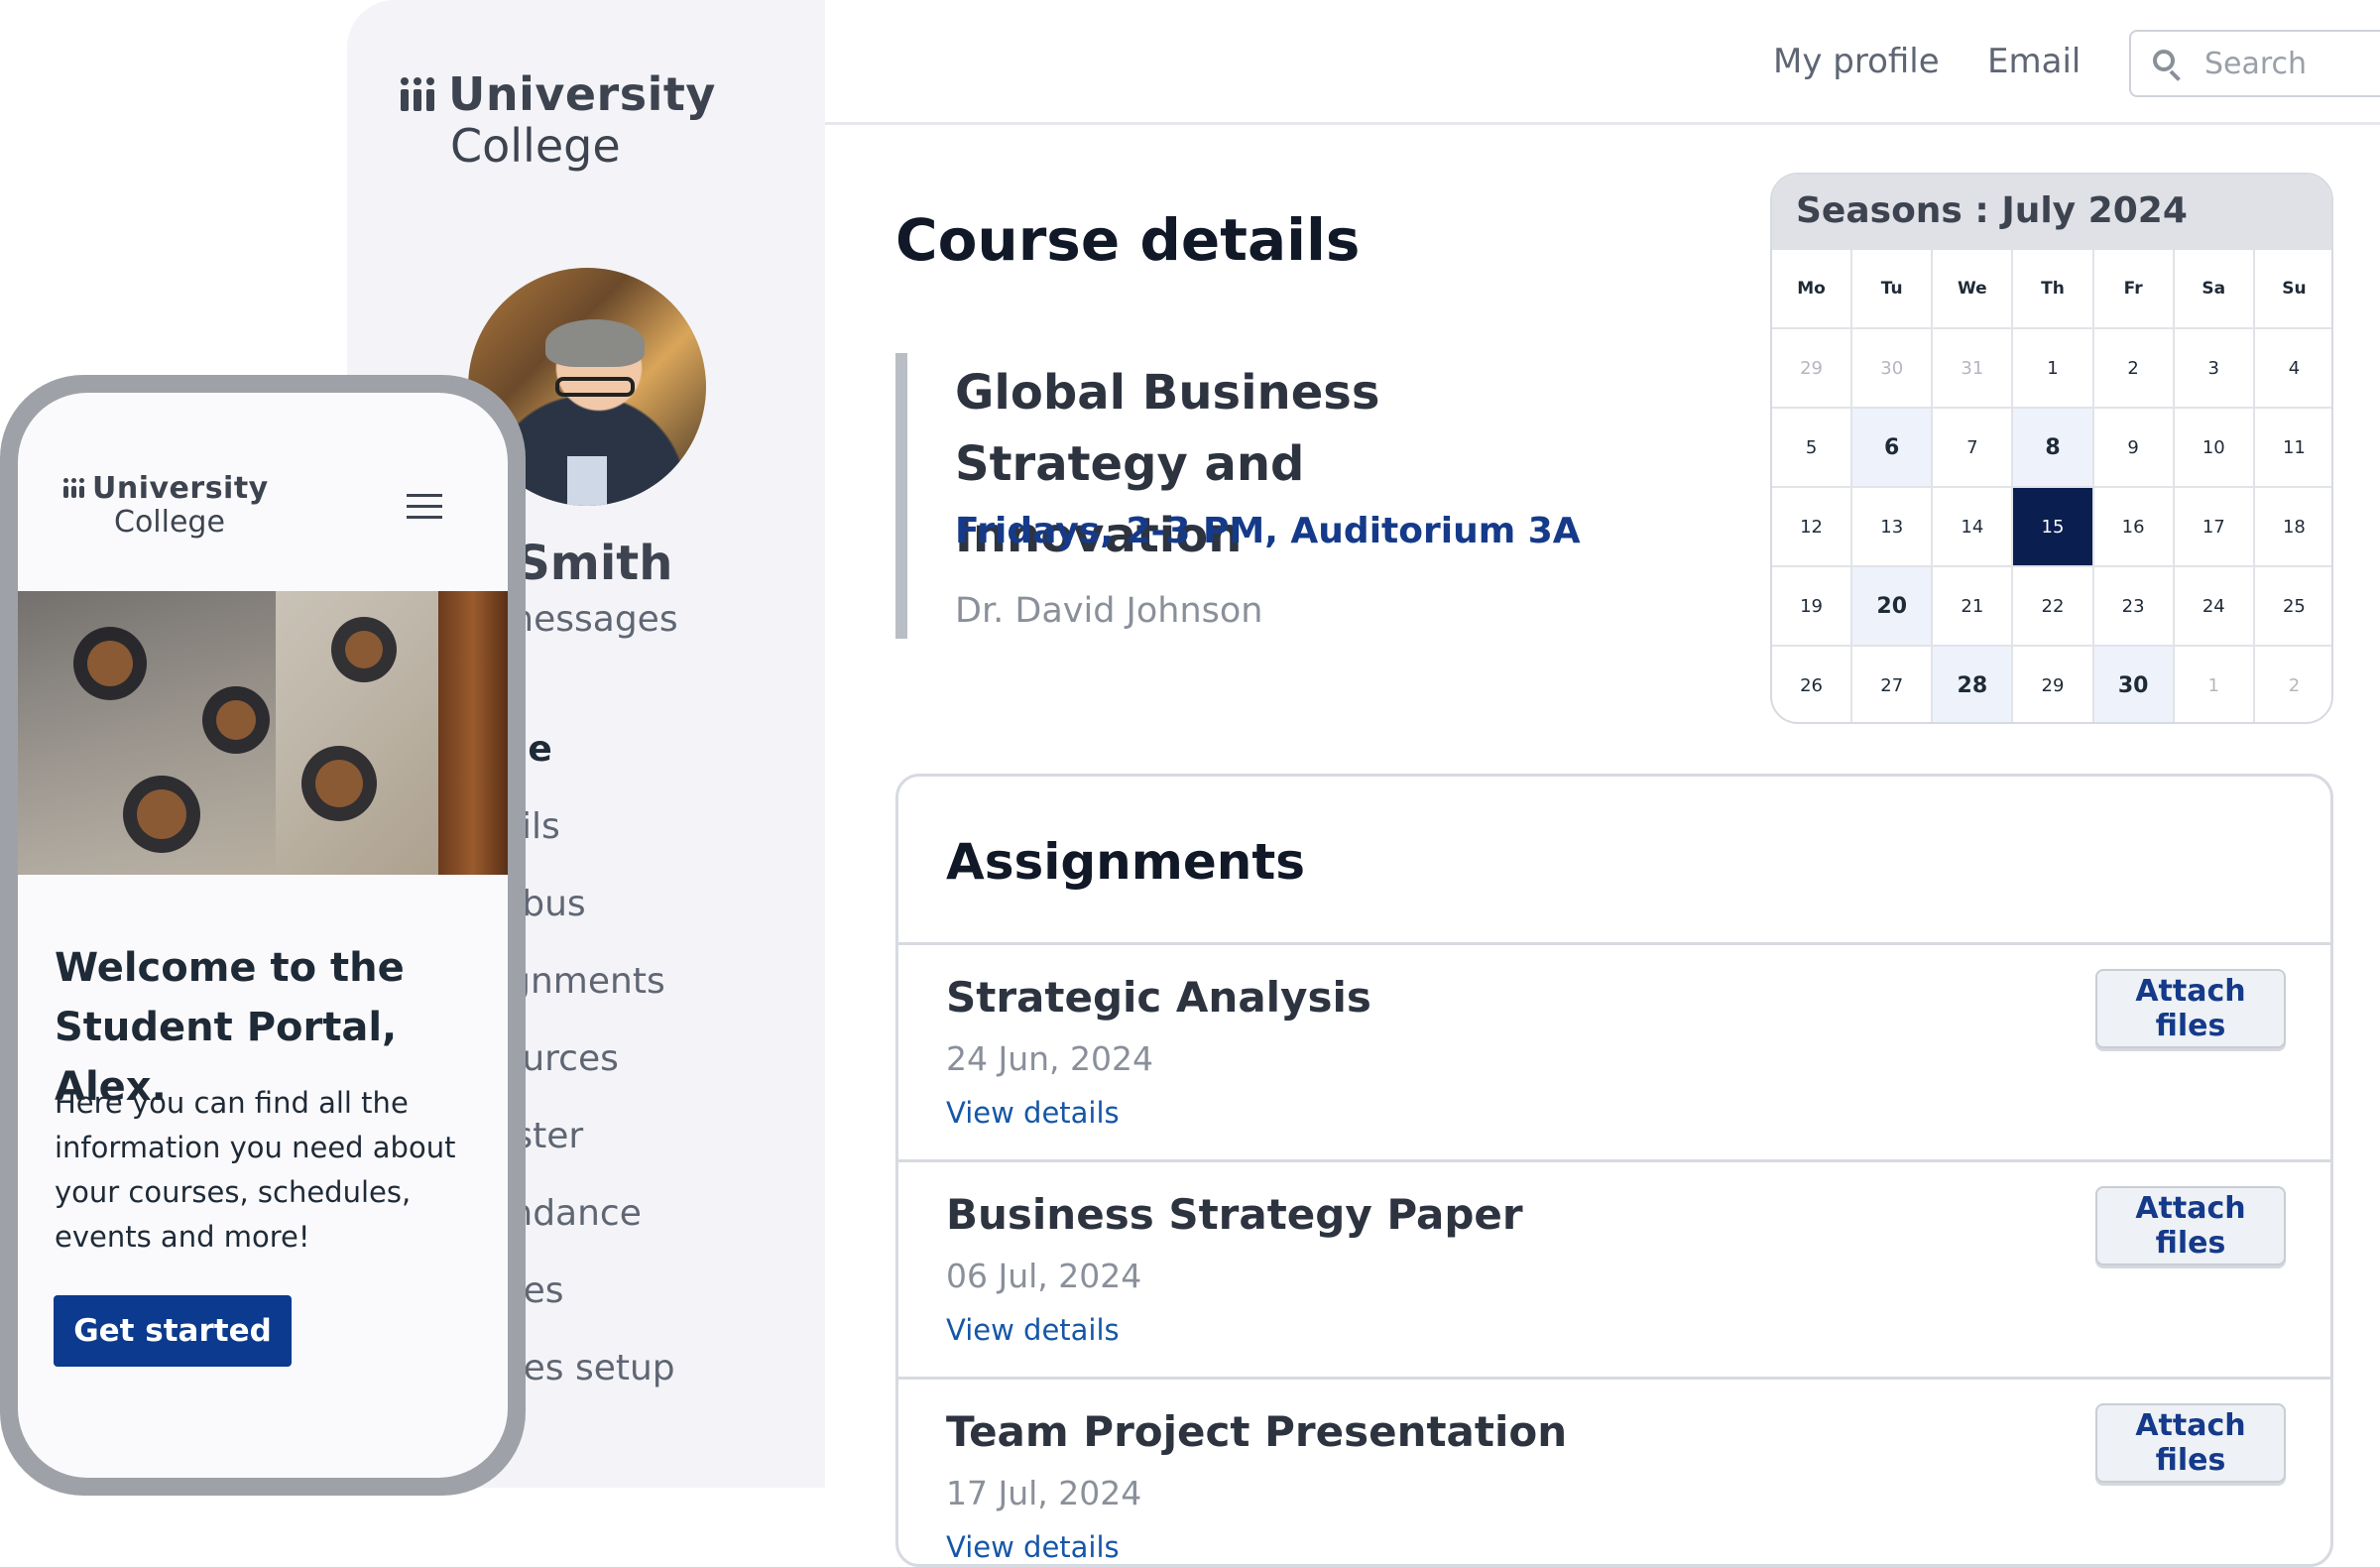 The width and height of the screenshot is (2380, 1567). I want to click on assignment-name: Strategic Analysis, so click(1158, 998).